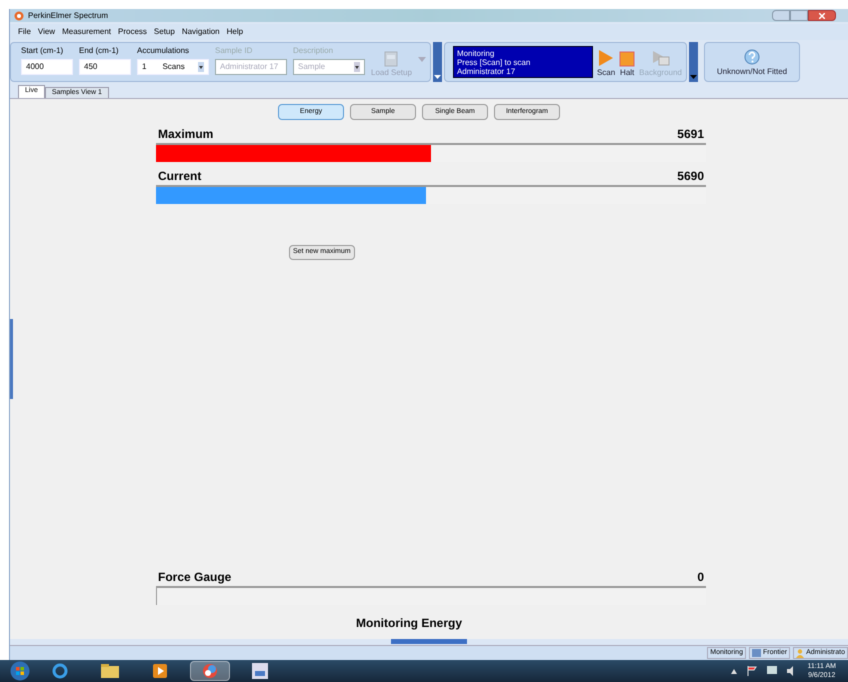 The image size is (848, 682). Describe the element at coordinates (772, 671) in the screenshot. I see `network-icon` at that location.